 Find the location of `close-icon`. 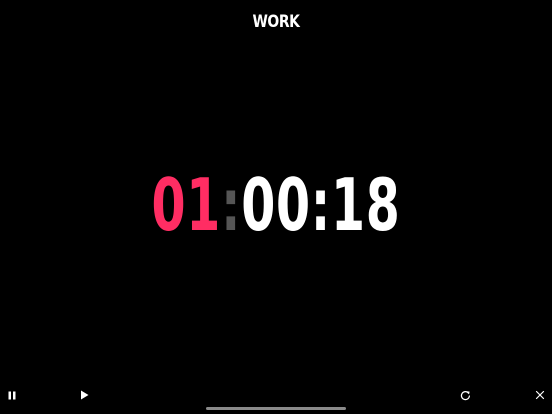

close-icon is located at coordinates (540, 395).